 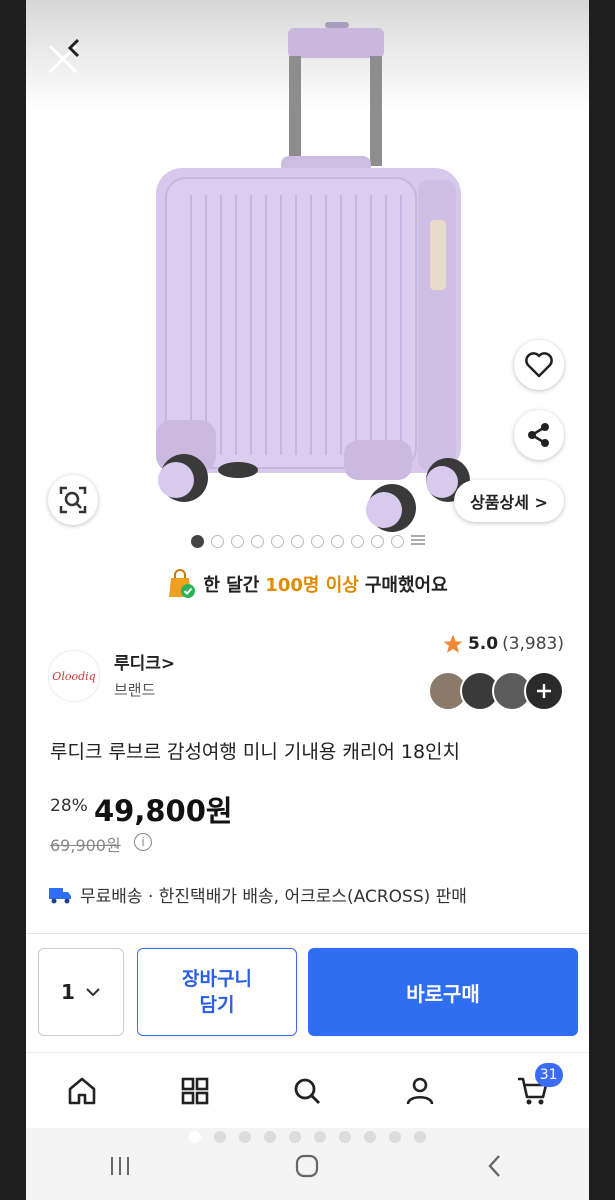 What do you see at coordinates (120, 1166) in the screenshot?
I see `recent-apps-icon` at bounding box center [120, 1166].